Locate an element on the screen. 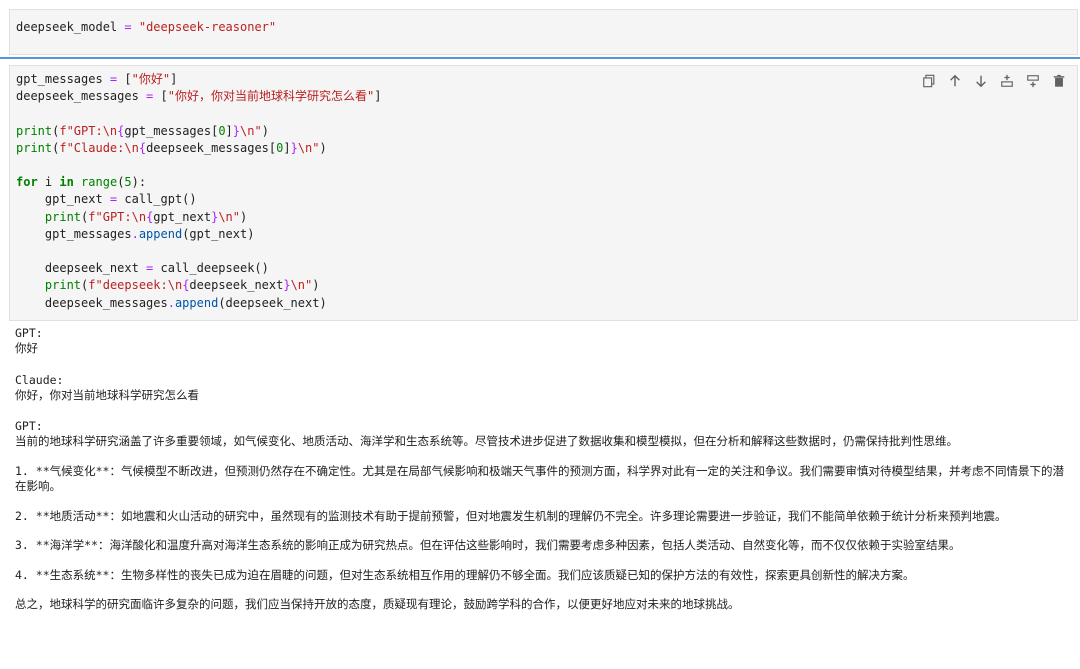 The height and width of the screenshot is (669, 1080). active-cell-indicator is located at coordinates (540, 58).